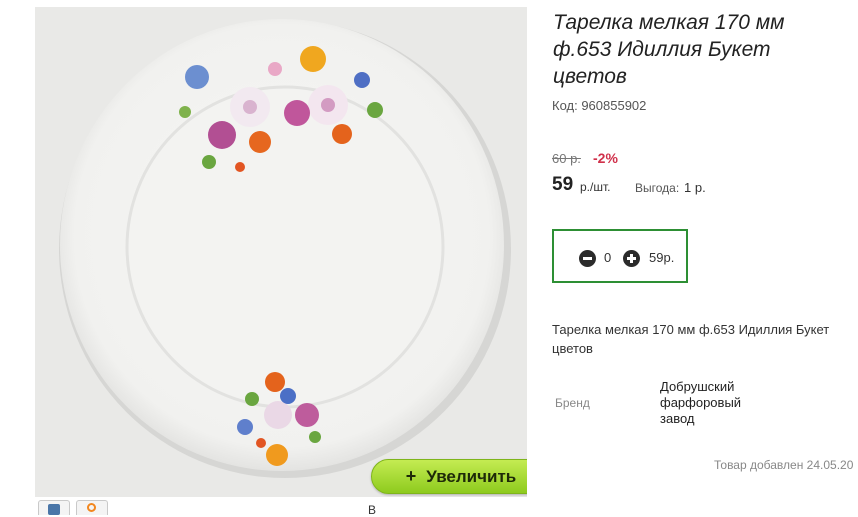 This screenshot has width=858, height=517. I want to click on cart-total: 59р., so click(662, 257).